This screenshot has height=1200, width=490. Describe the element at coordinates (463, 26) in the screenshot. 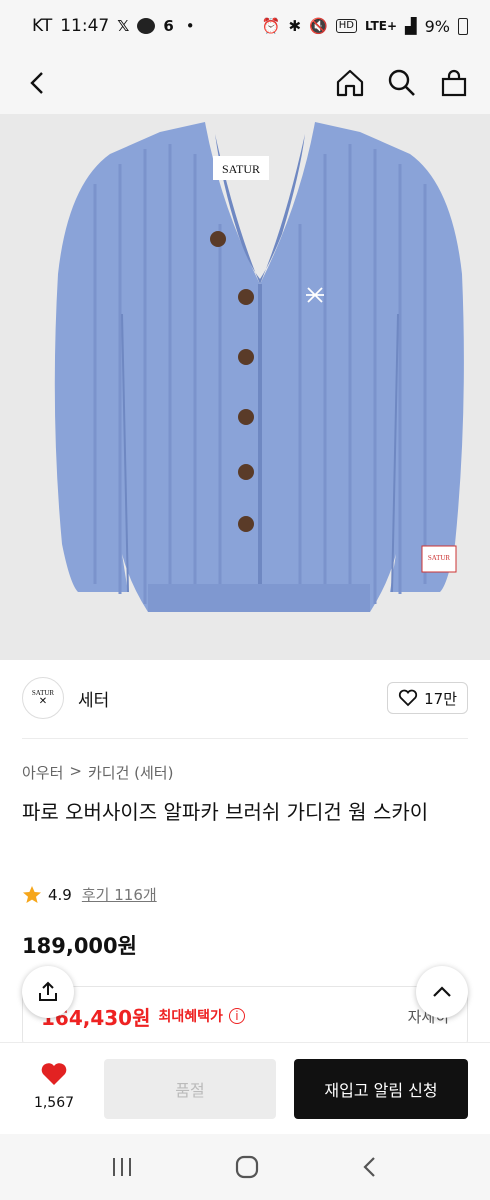

I see `battery-icon` at that location.